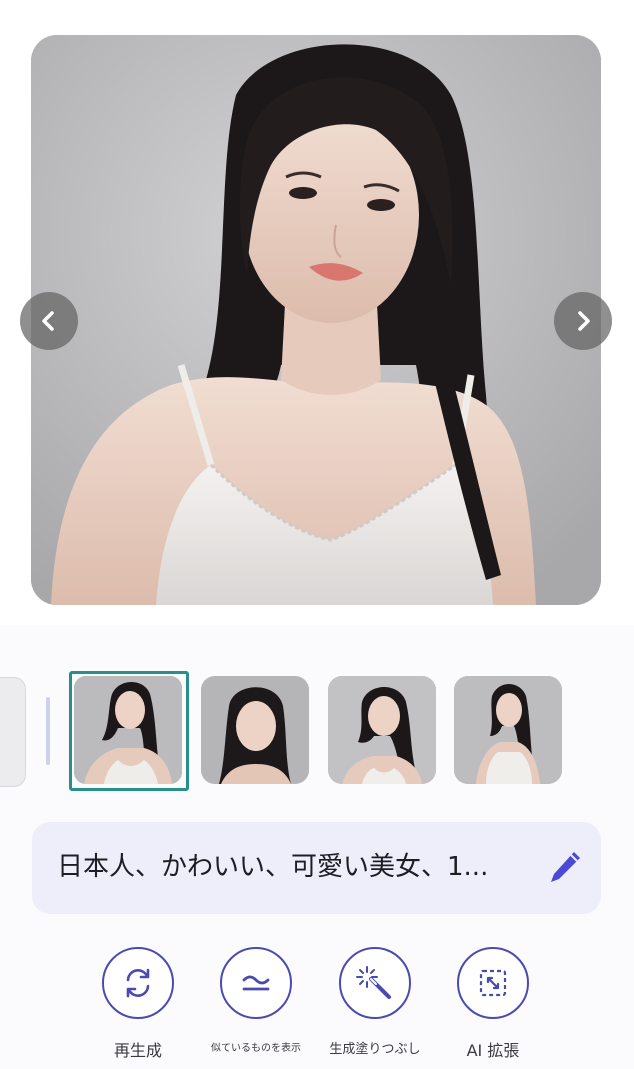 This screenshot has width=634, height=1069. I want to click on show-similar-button: 似ているものを表示, so click(256, 1000).